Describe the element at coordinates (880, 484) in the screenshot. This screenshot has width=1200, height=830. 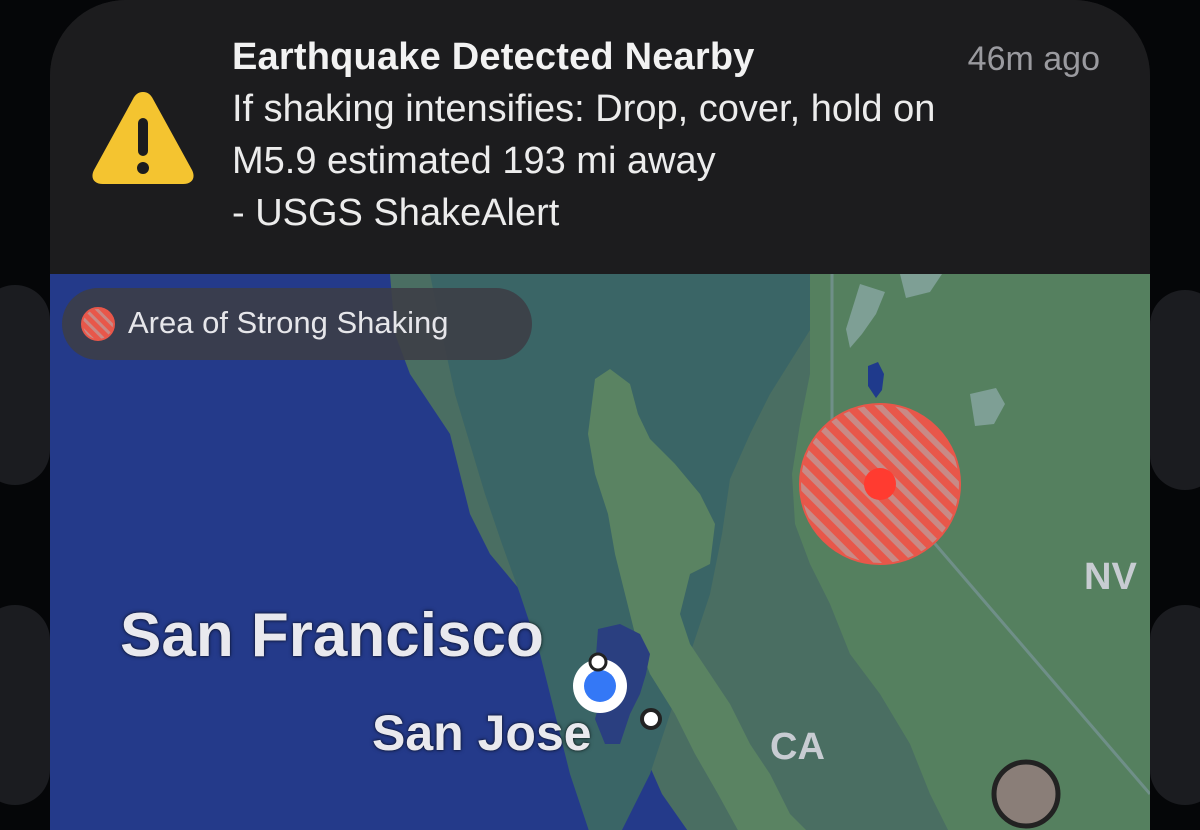
I see `epicenter-marker` at that location.